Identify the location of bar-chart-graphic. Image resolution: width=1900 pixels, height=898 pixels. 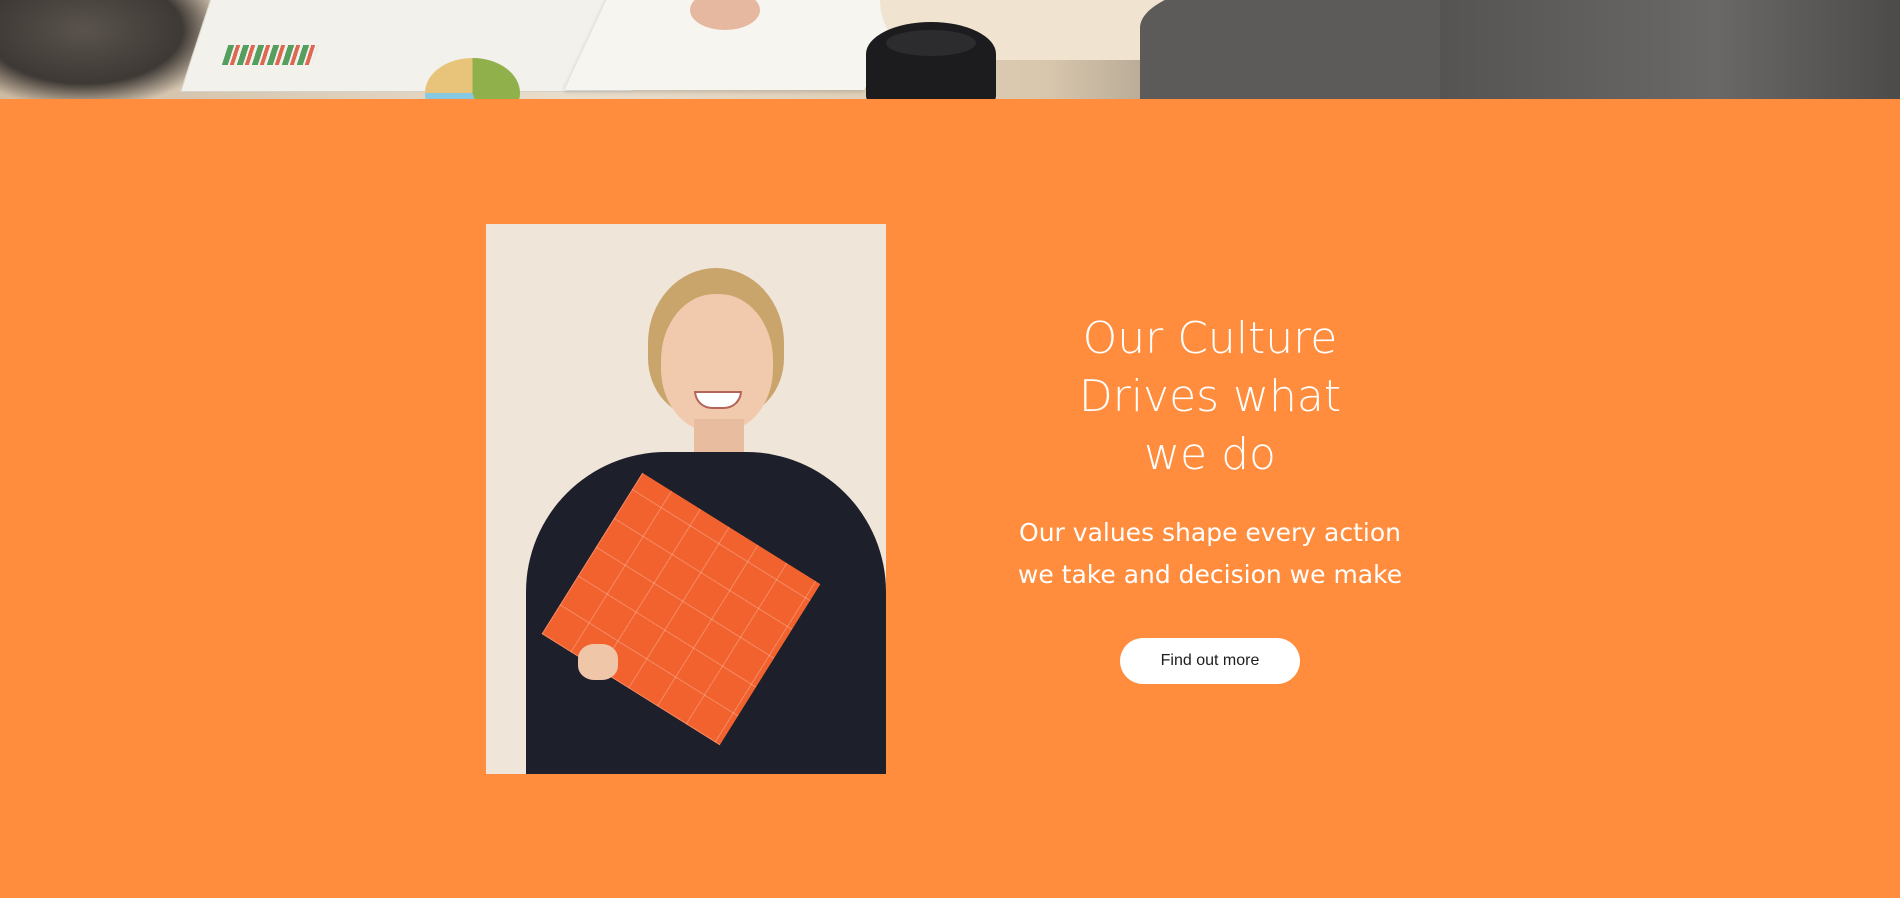
(270, 55).